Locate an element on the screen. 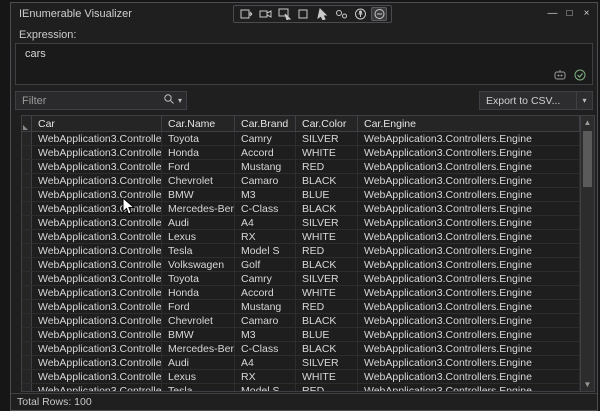 This screenshot has width=600, height=411. cell-color: BLACK is located at coordinates (327, 180).